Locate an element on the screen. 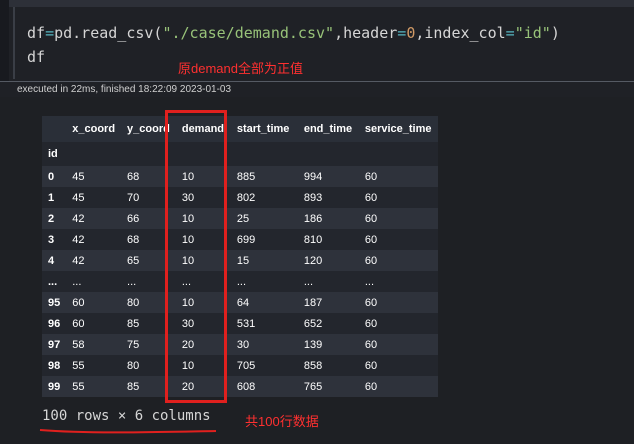 This screenshot has height=444, width=634. index-row-spacer is located at coordinates (252, 154).